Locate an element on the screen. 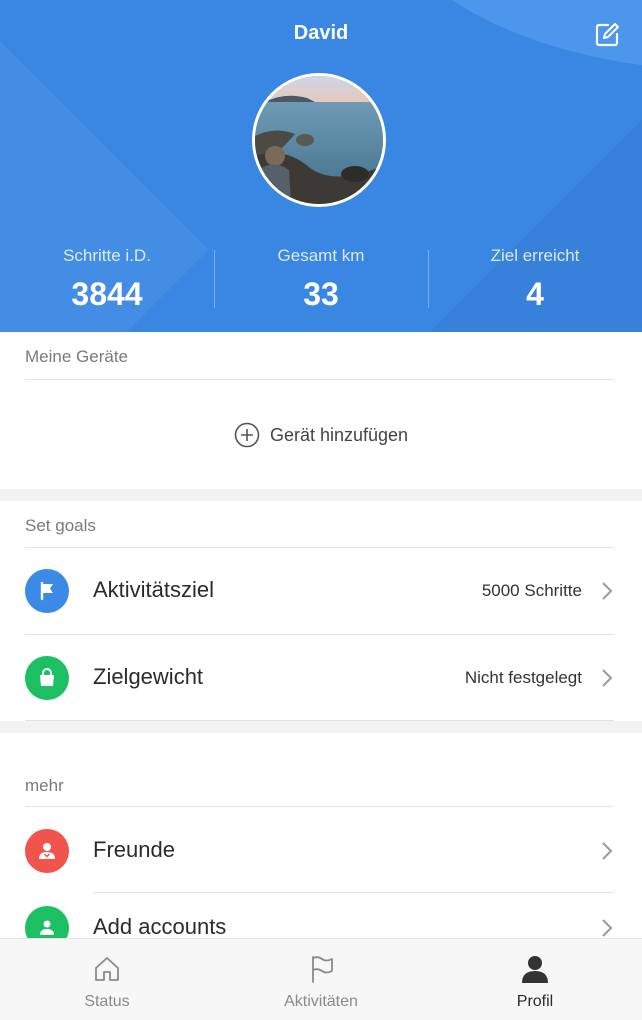  accounts-icon is located at coordinates (47, 922).